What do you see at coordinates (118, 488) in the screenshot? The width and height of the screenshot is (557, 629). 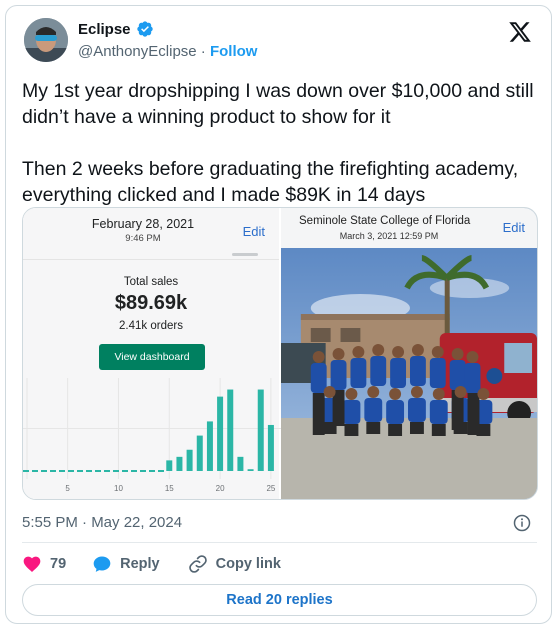 I see `chart-tick-label: 10` at bounding box center [118, 488].